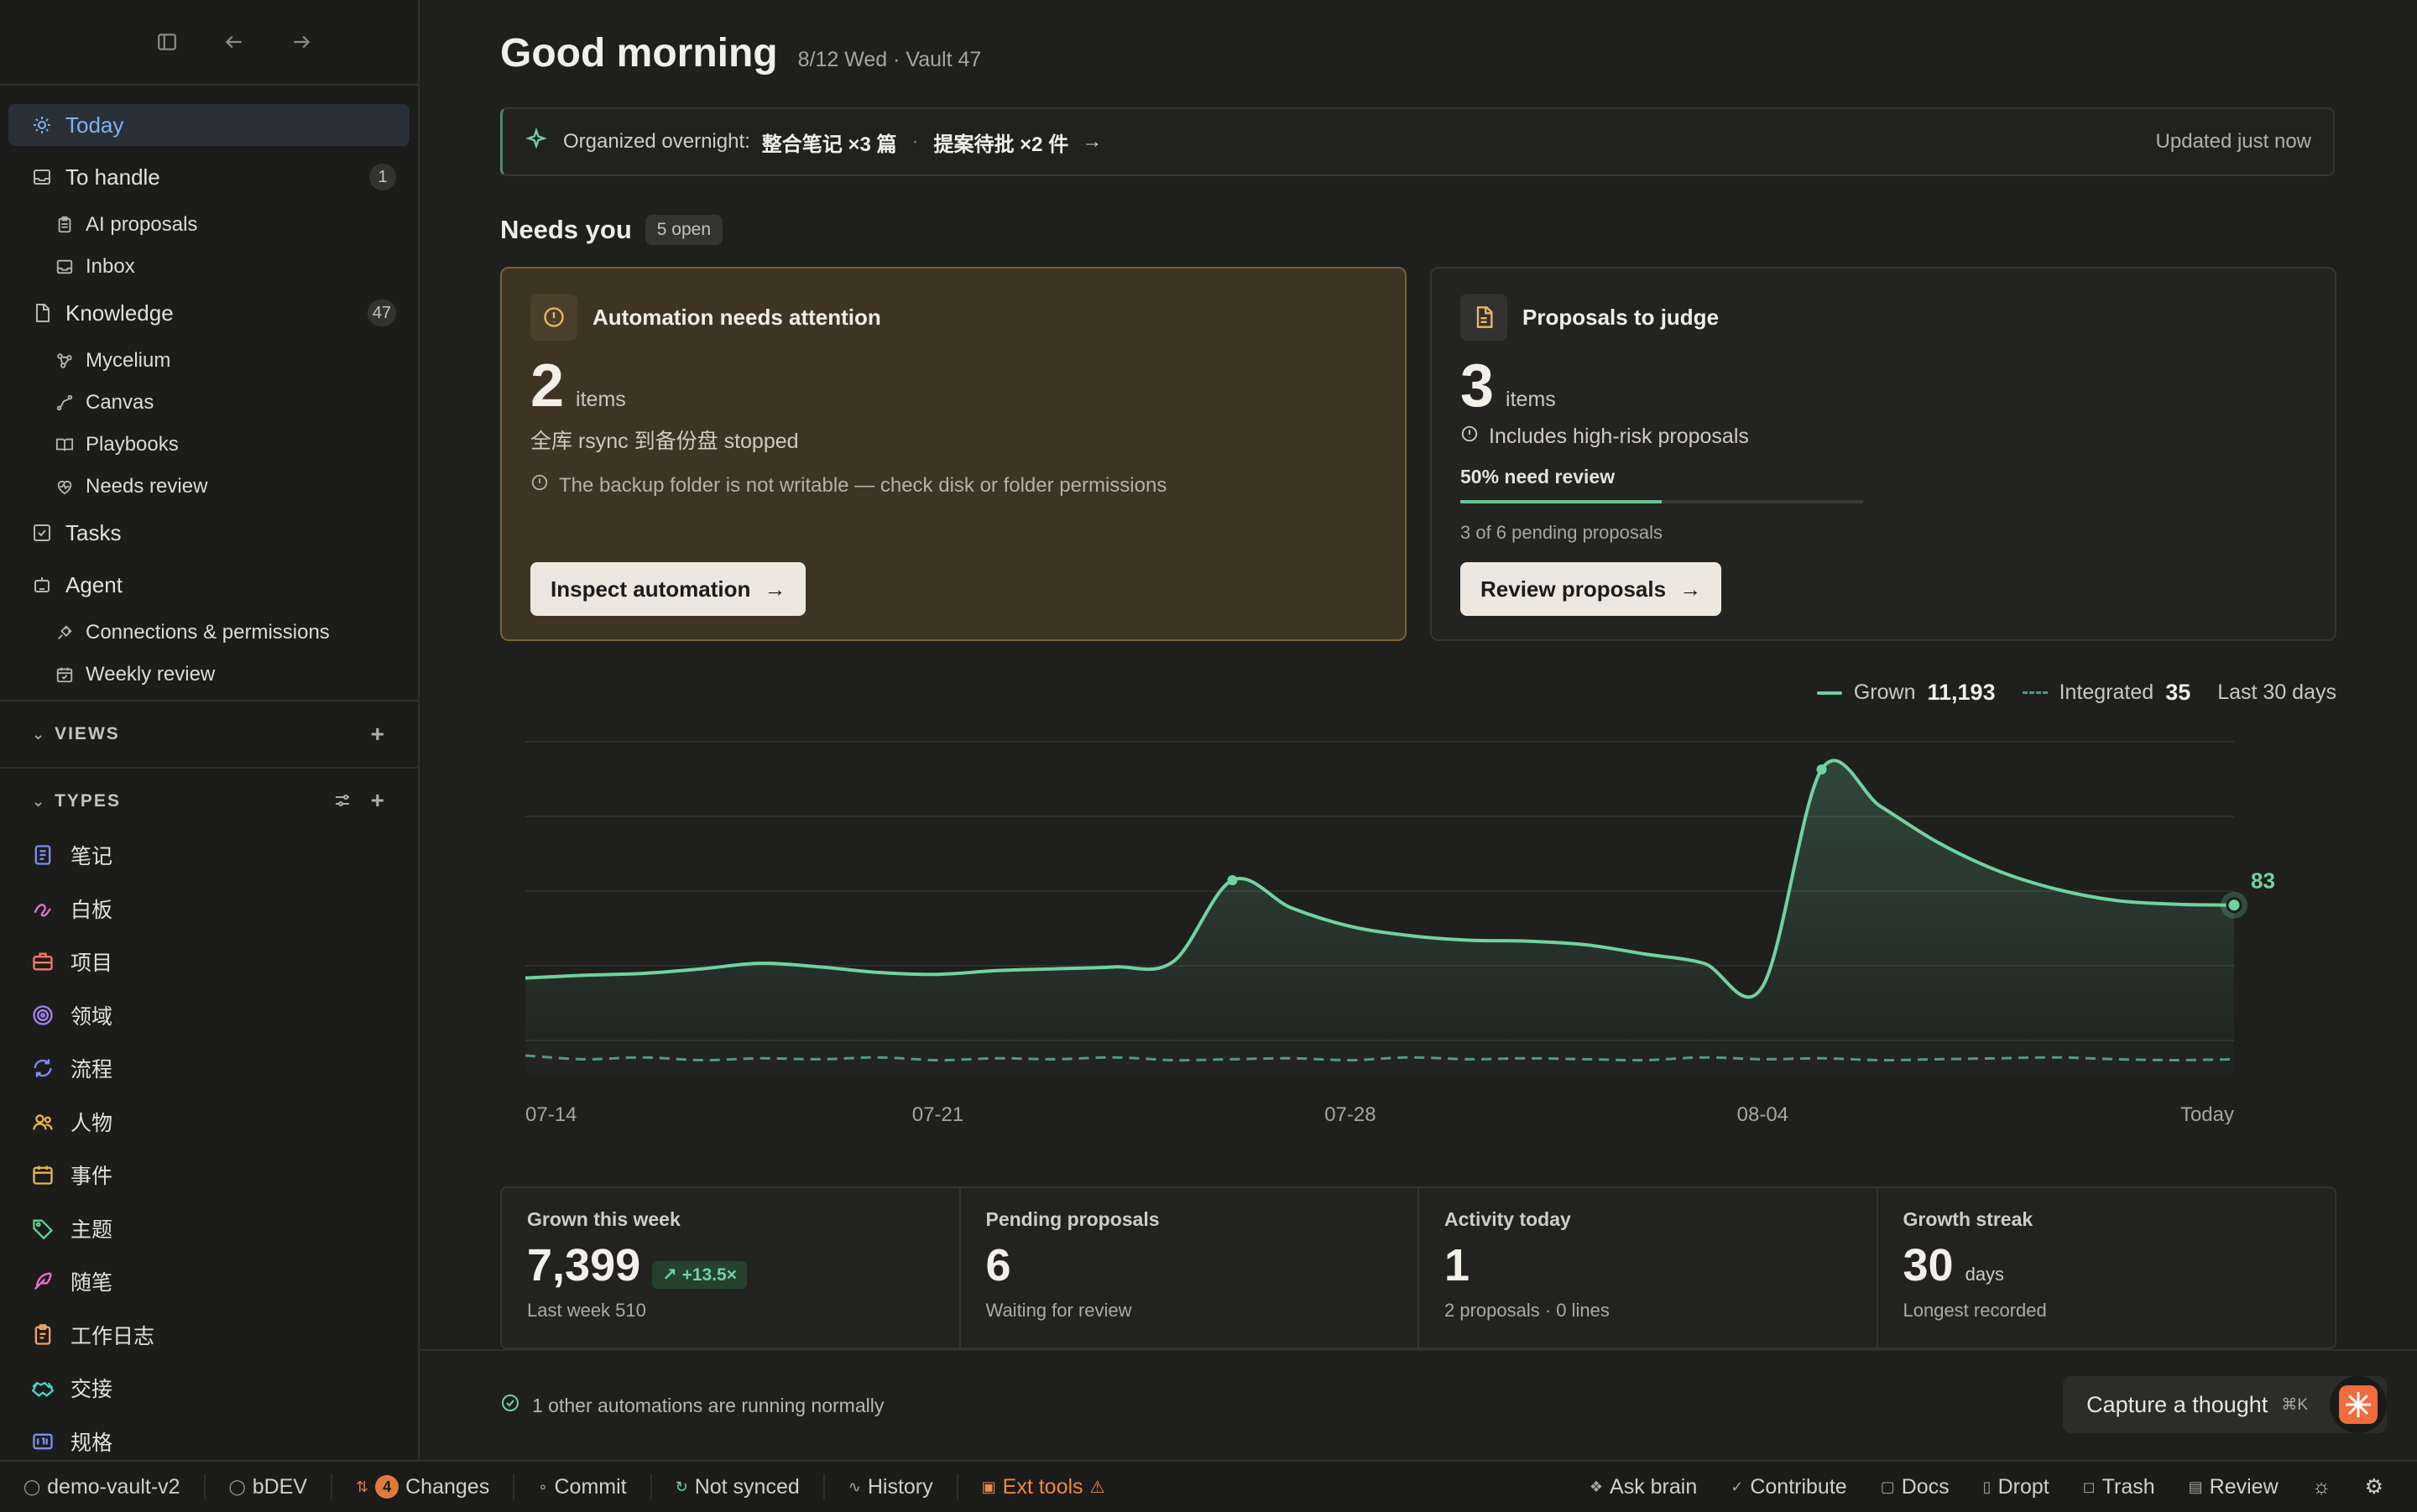 The height and width of the screenshot is (1512, 2417). Describe the element at coordinates (209, 487) in the screenshot. I see `sidebar-item-needs-review: Needs review` at that location.